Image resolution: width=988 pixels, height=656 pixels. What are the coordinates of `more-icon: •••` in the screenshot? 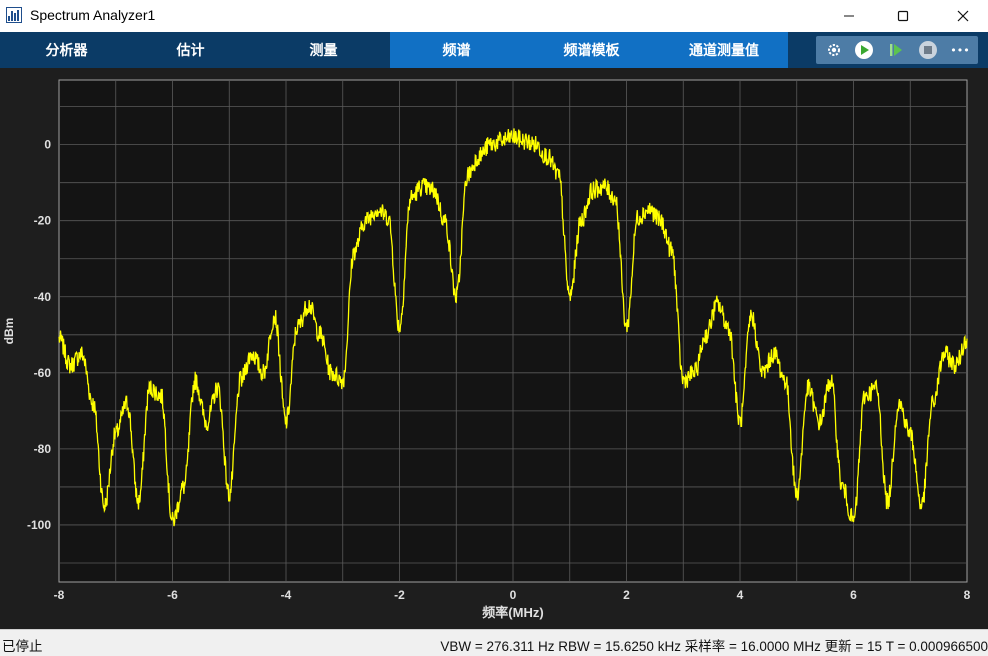 It's located at (960, 50).